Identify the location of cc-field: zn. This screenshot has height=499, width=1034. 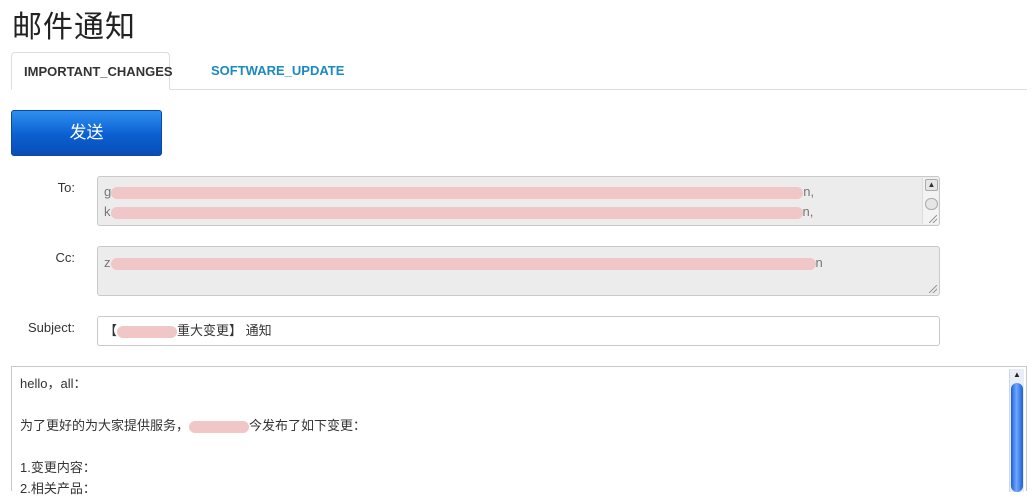
(518, 271).